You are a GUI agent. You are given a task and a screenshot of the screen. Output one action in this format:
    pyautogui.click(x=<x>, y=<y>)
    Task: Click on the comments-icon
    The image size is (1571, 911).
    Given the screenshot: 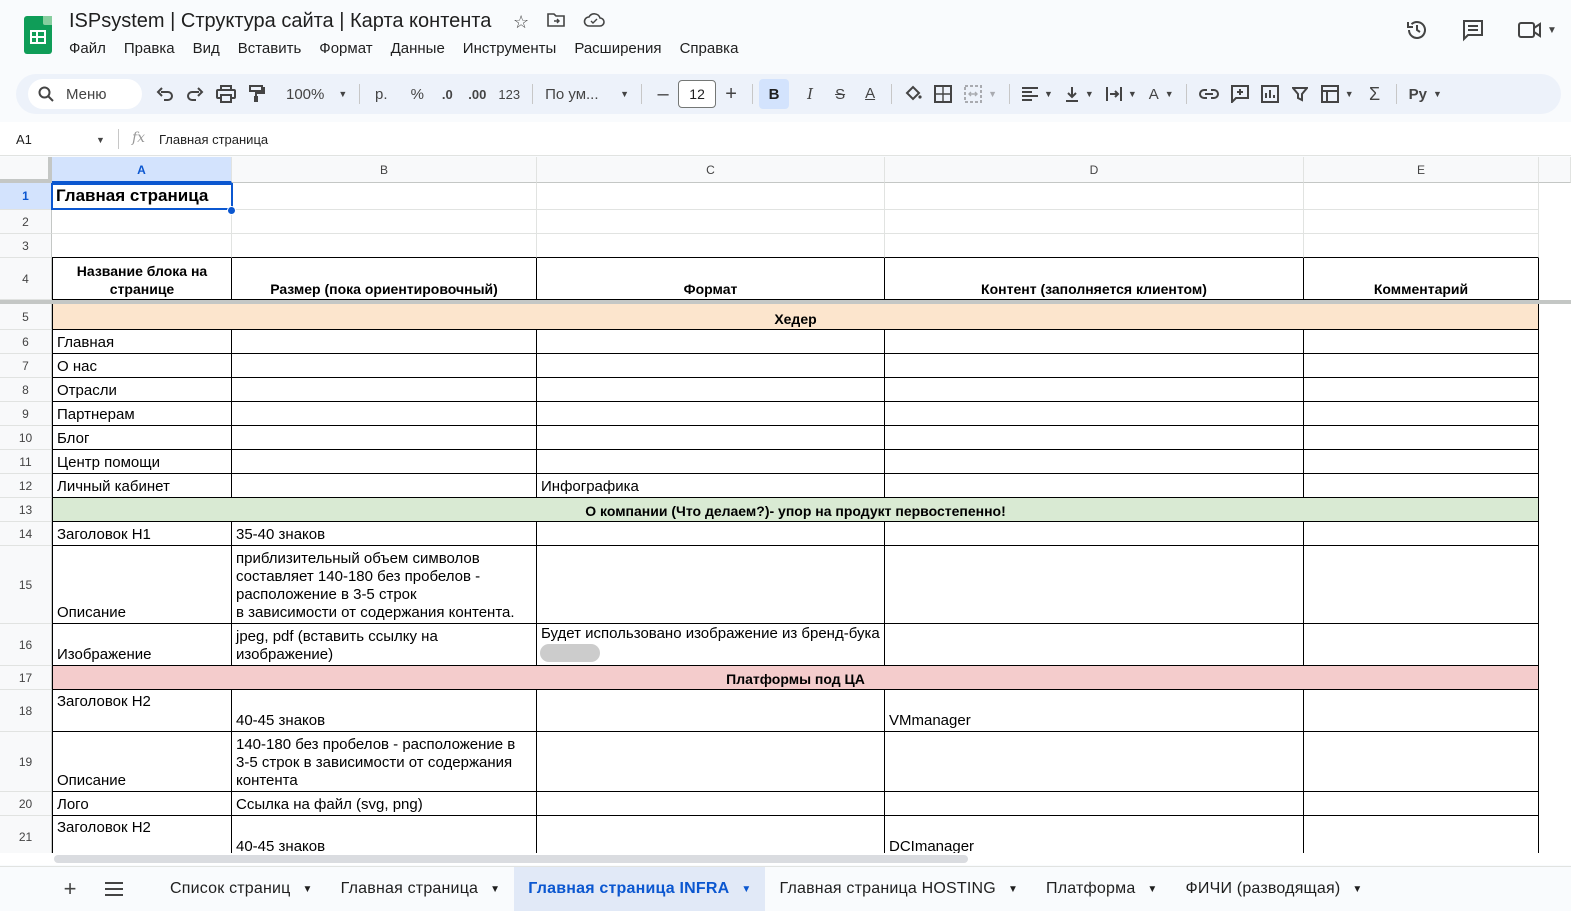 What is the action you would take?
    pyautogui.click(x=1473, y=30)
    